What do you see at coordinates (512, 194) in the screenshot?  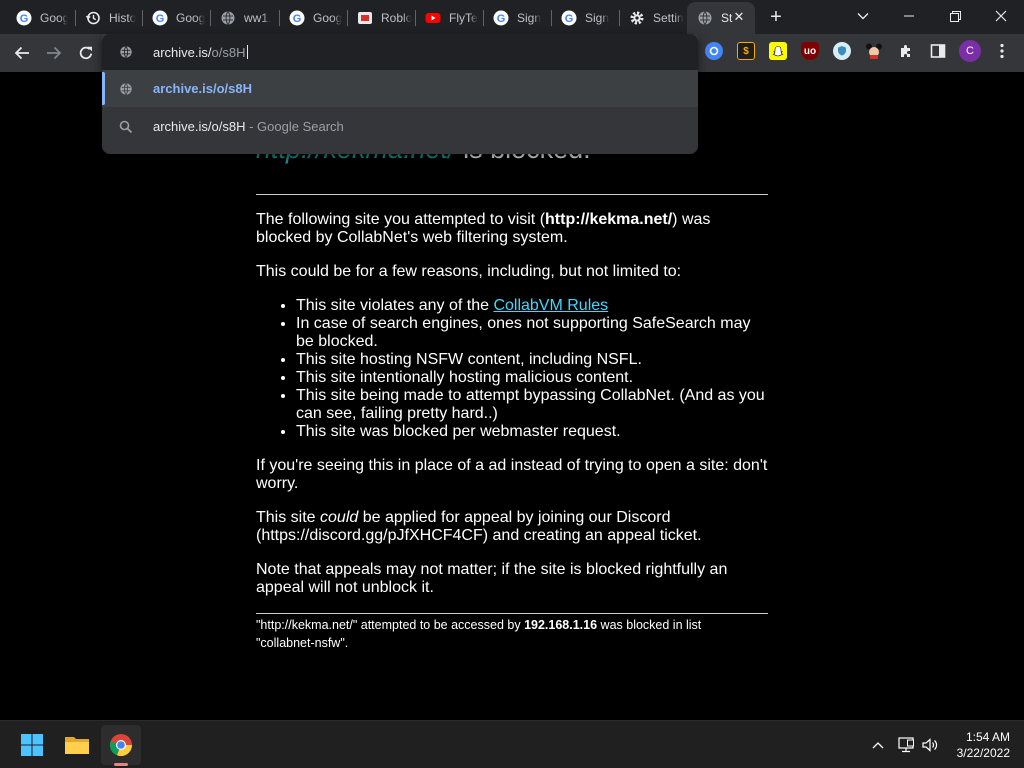 I see `divider` at bounding box center [512, 194].